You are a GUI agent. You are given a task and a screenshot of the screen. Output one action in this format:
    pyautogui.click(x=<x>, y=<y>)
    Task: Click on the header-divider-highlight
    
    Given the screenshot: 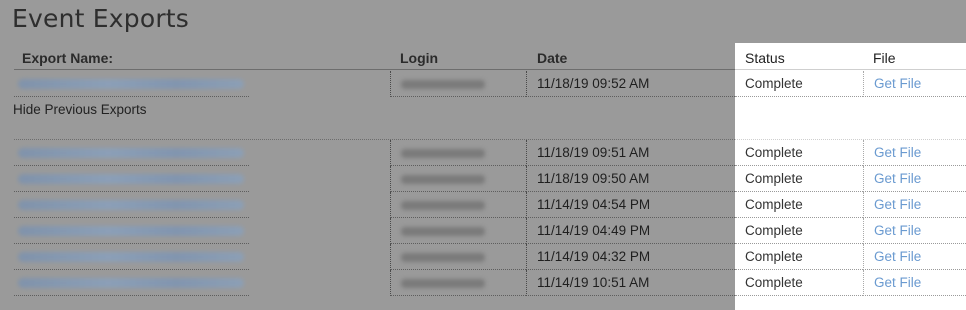 What is the action you would take?
    pyautogui.click(x=850, y=69)
    